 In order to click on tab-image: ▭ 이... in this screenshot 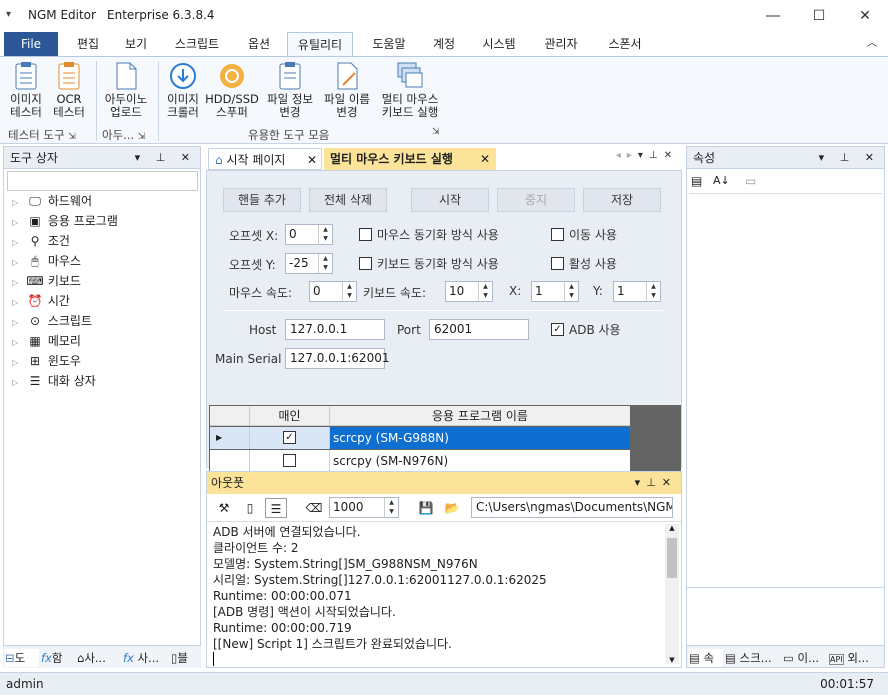, I will do `click(804, 658)`.